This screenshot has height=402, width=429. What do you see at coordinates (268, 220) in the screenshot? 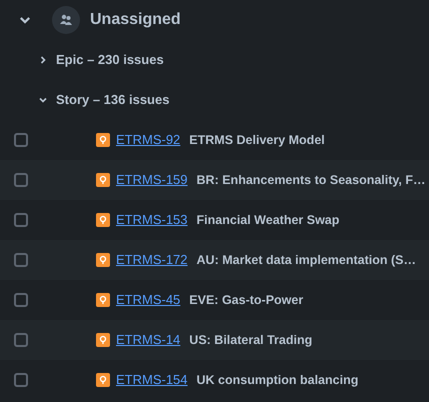
I see `issue-summary: Financial Weather Swap` at bounding box center [268, 220].